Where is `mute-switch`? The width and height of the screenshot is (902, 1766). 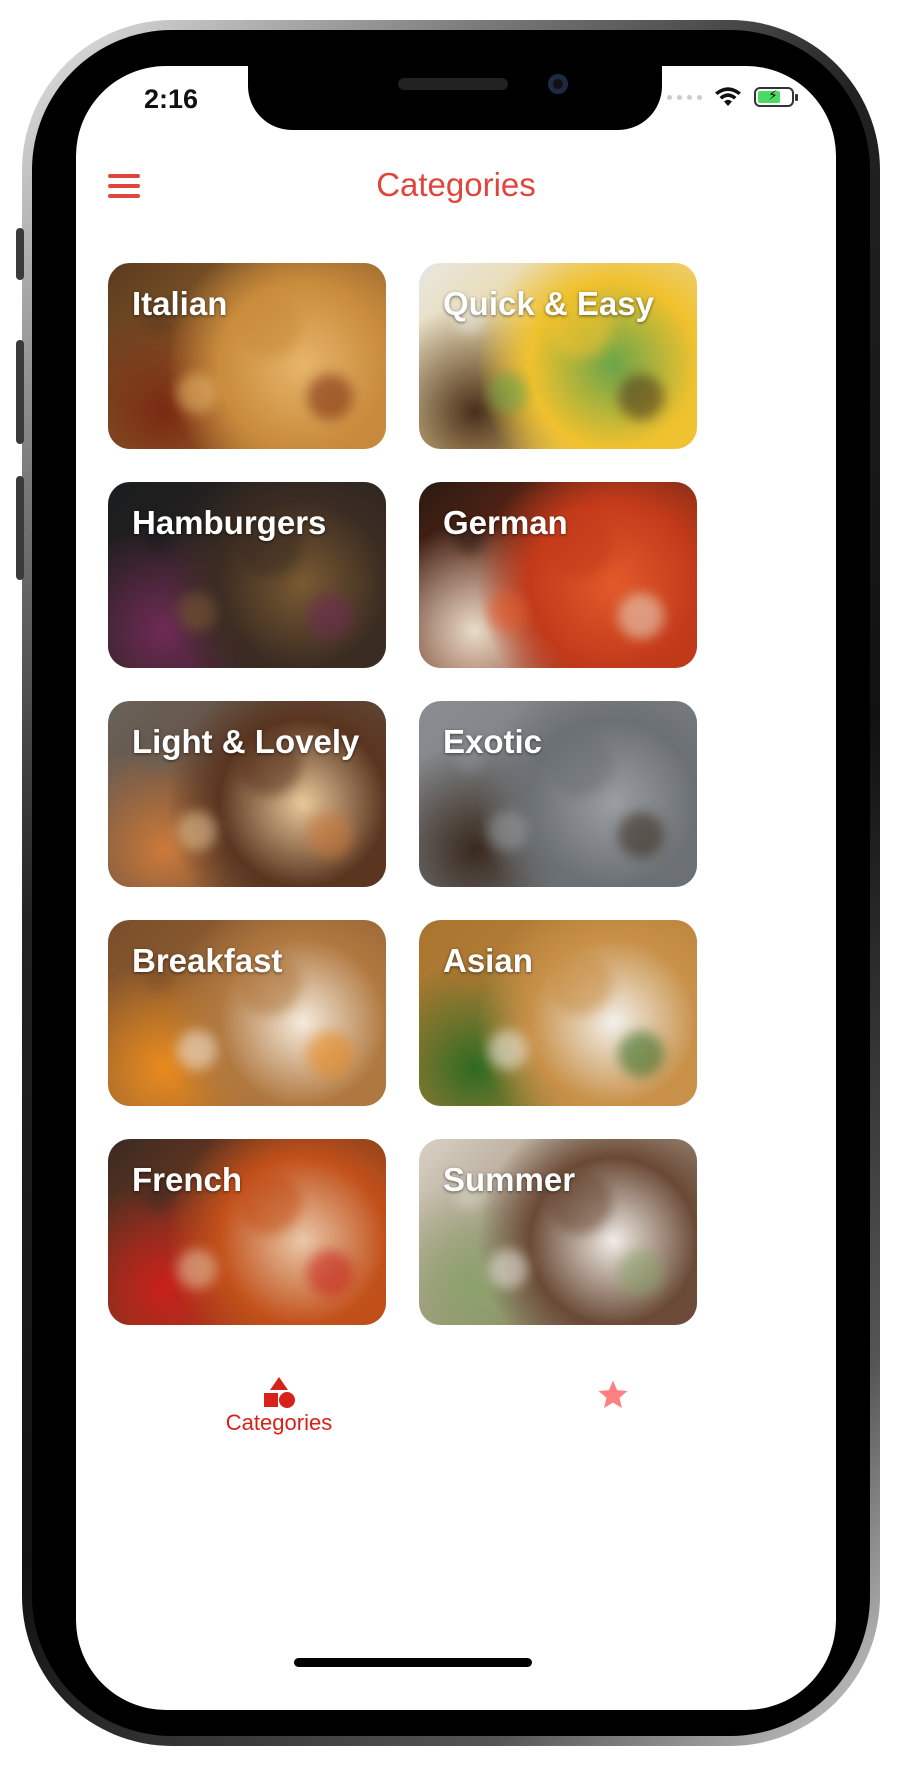
mute-switch is located at coordinates (20, 254).